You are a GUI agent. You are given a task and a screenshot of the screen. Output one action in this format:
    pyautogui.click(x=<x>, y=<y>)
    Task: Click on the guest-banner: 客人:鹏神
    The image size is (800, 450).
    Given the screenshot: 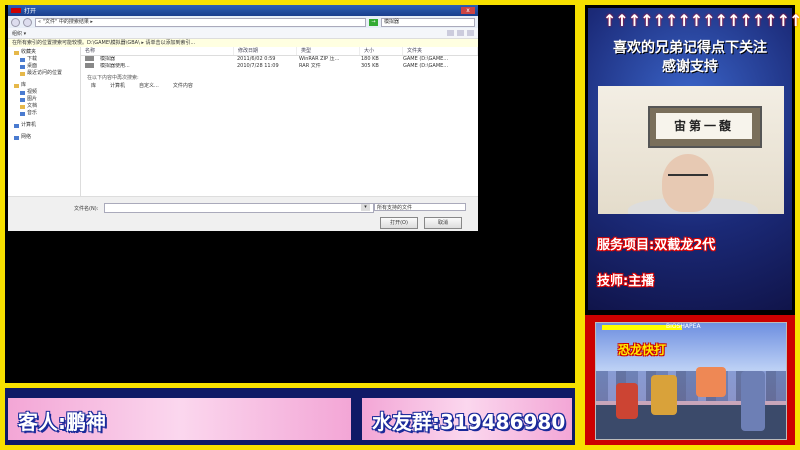 What is the action you would take?
    pyautogui.click(x=179, y=419)
    